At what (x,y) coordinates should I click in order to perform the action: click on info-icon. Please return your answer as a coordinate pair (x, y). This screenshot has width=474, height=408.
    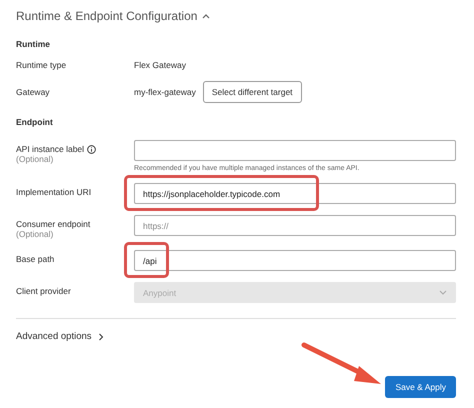
    Looking at the image, I should click on (91, 149).